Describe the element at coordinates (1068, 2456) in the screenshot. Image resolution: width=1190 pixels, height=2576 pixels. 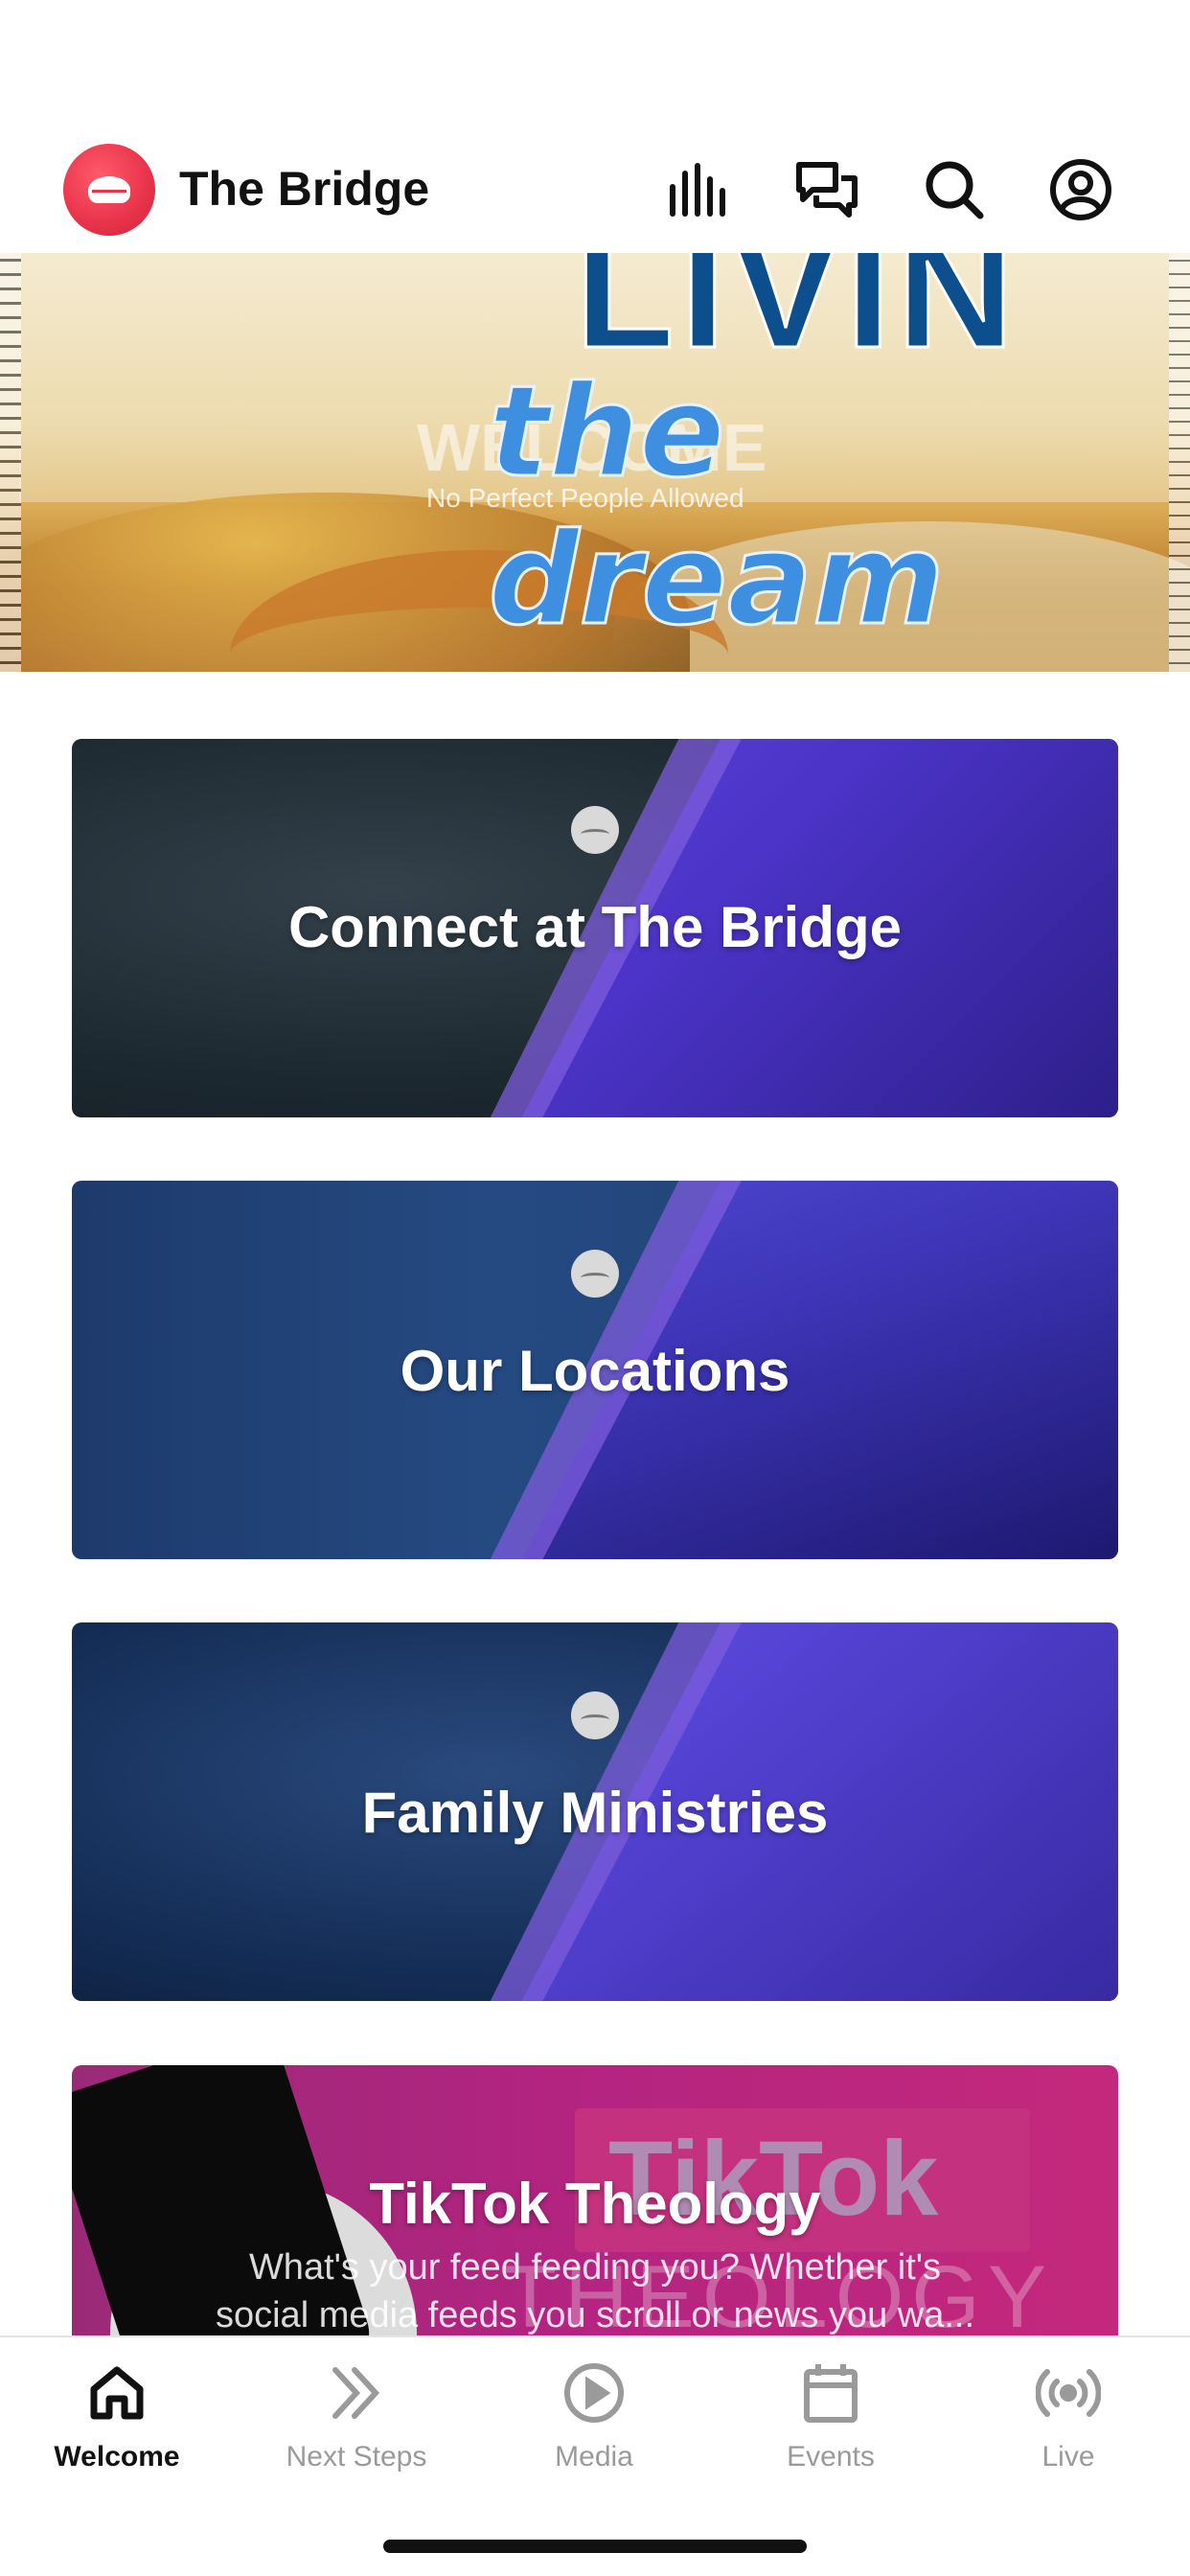
I see `tab-label: Live` at that location.